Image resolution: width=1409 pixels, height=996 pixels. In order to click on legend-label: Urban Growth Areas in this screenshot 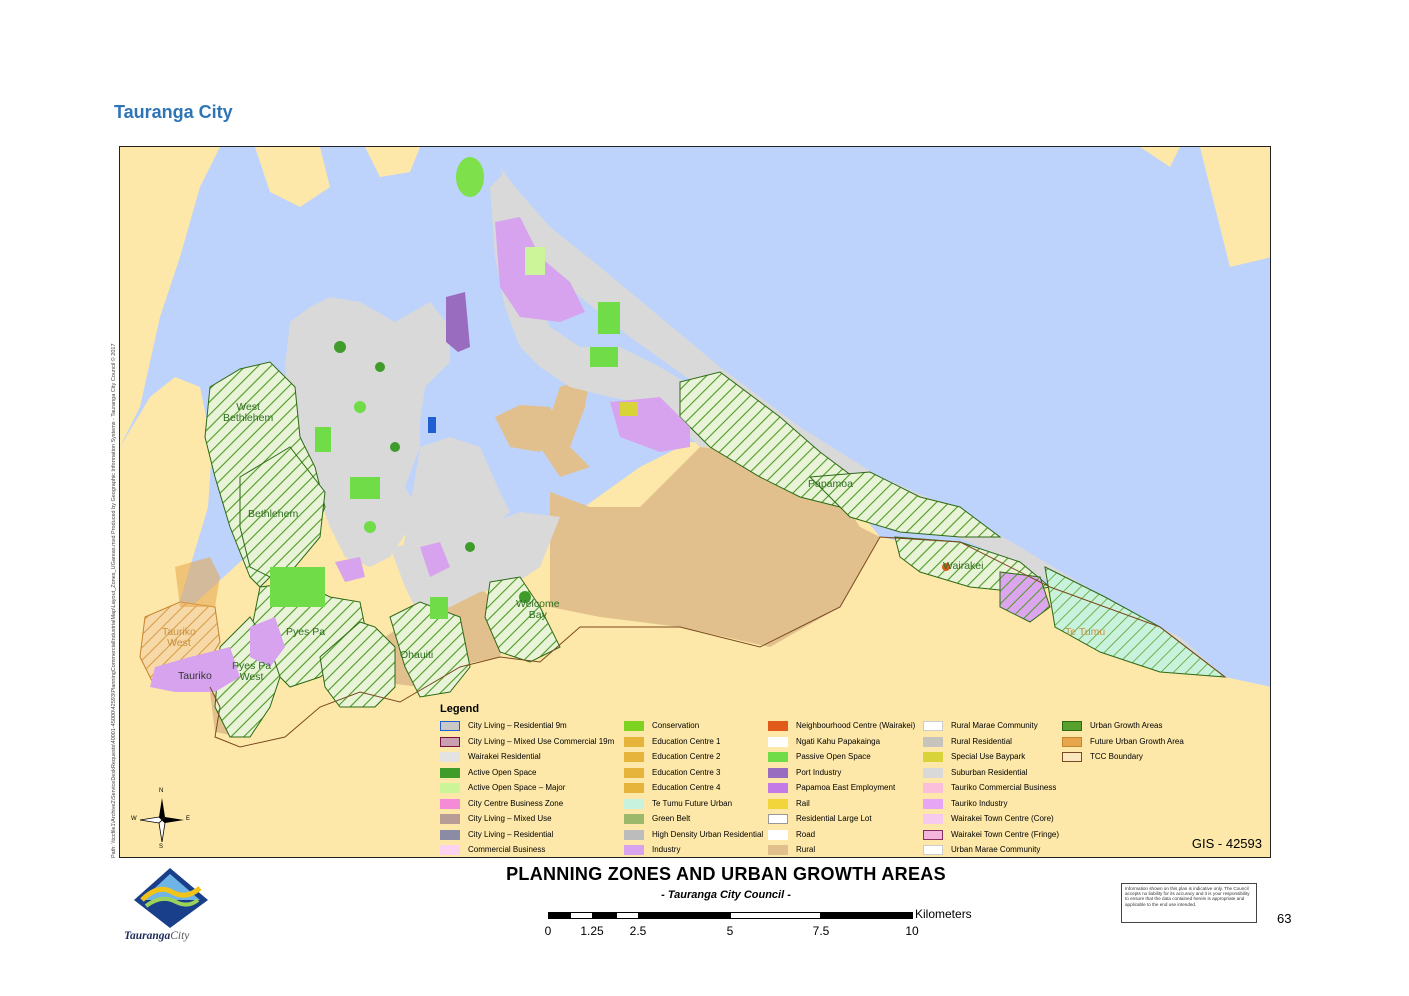, I will do `click(1126, 725)`.